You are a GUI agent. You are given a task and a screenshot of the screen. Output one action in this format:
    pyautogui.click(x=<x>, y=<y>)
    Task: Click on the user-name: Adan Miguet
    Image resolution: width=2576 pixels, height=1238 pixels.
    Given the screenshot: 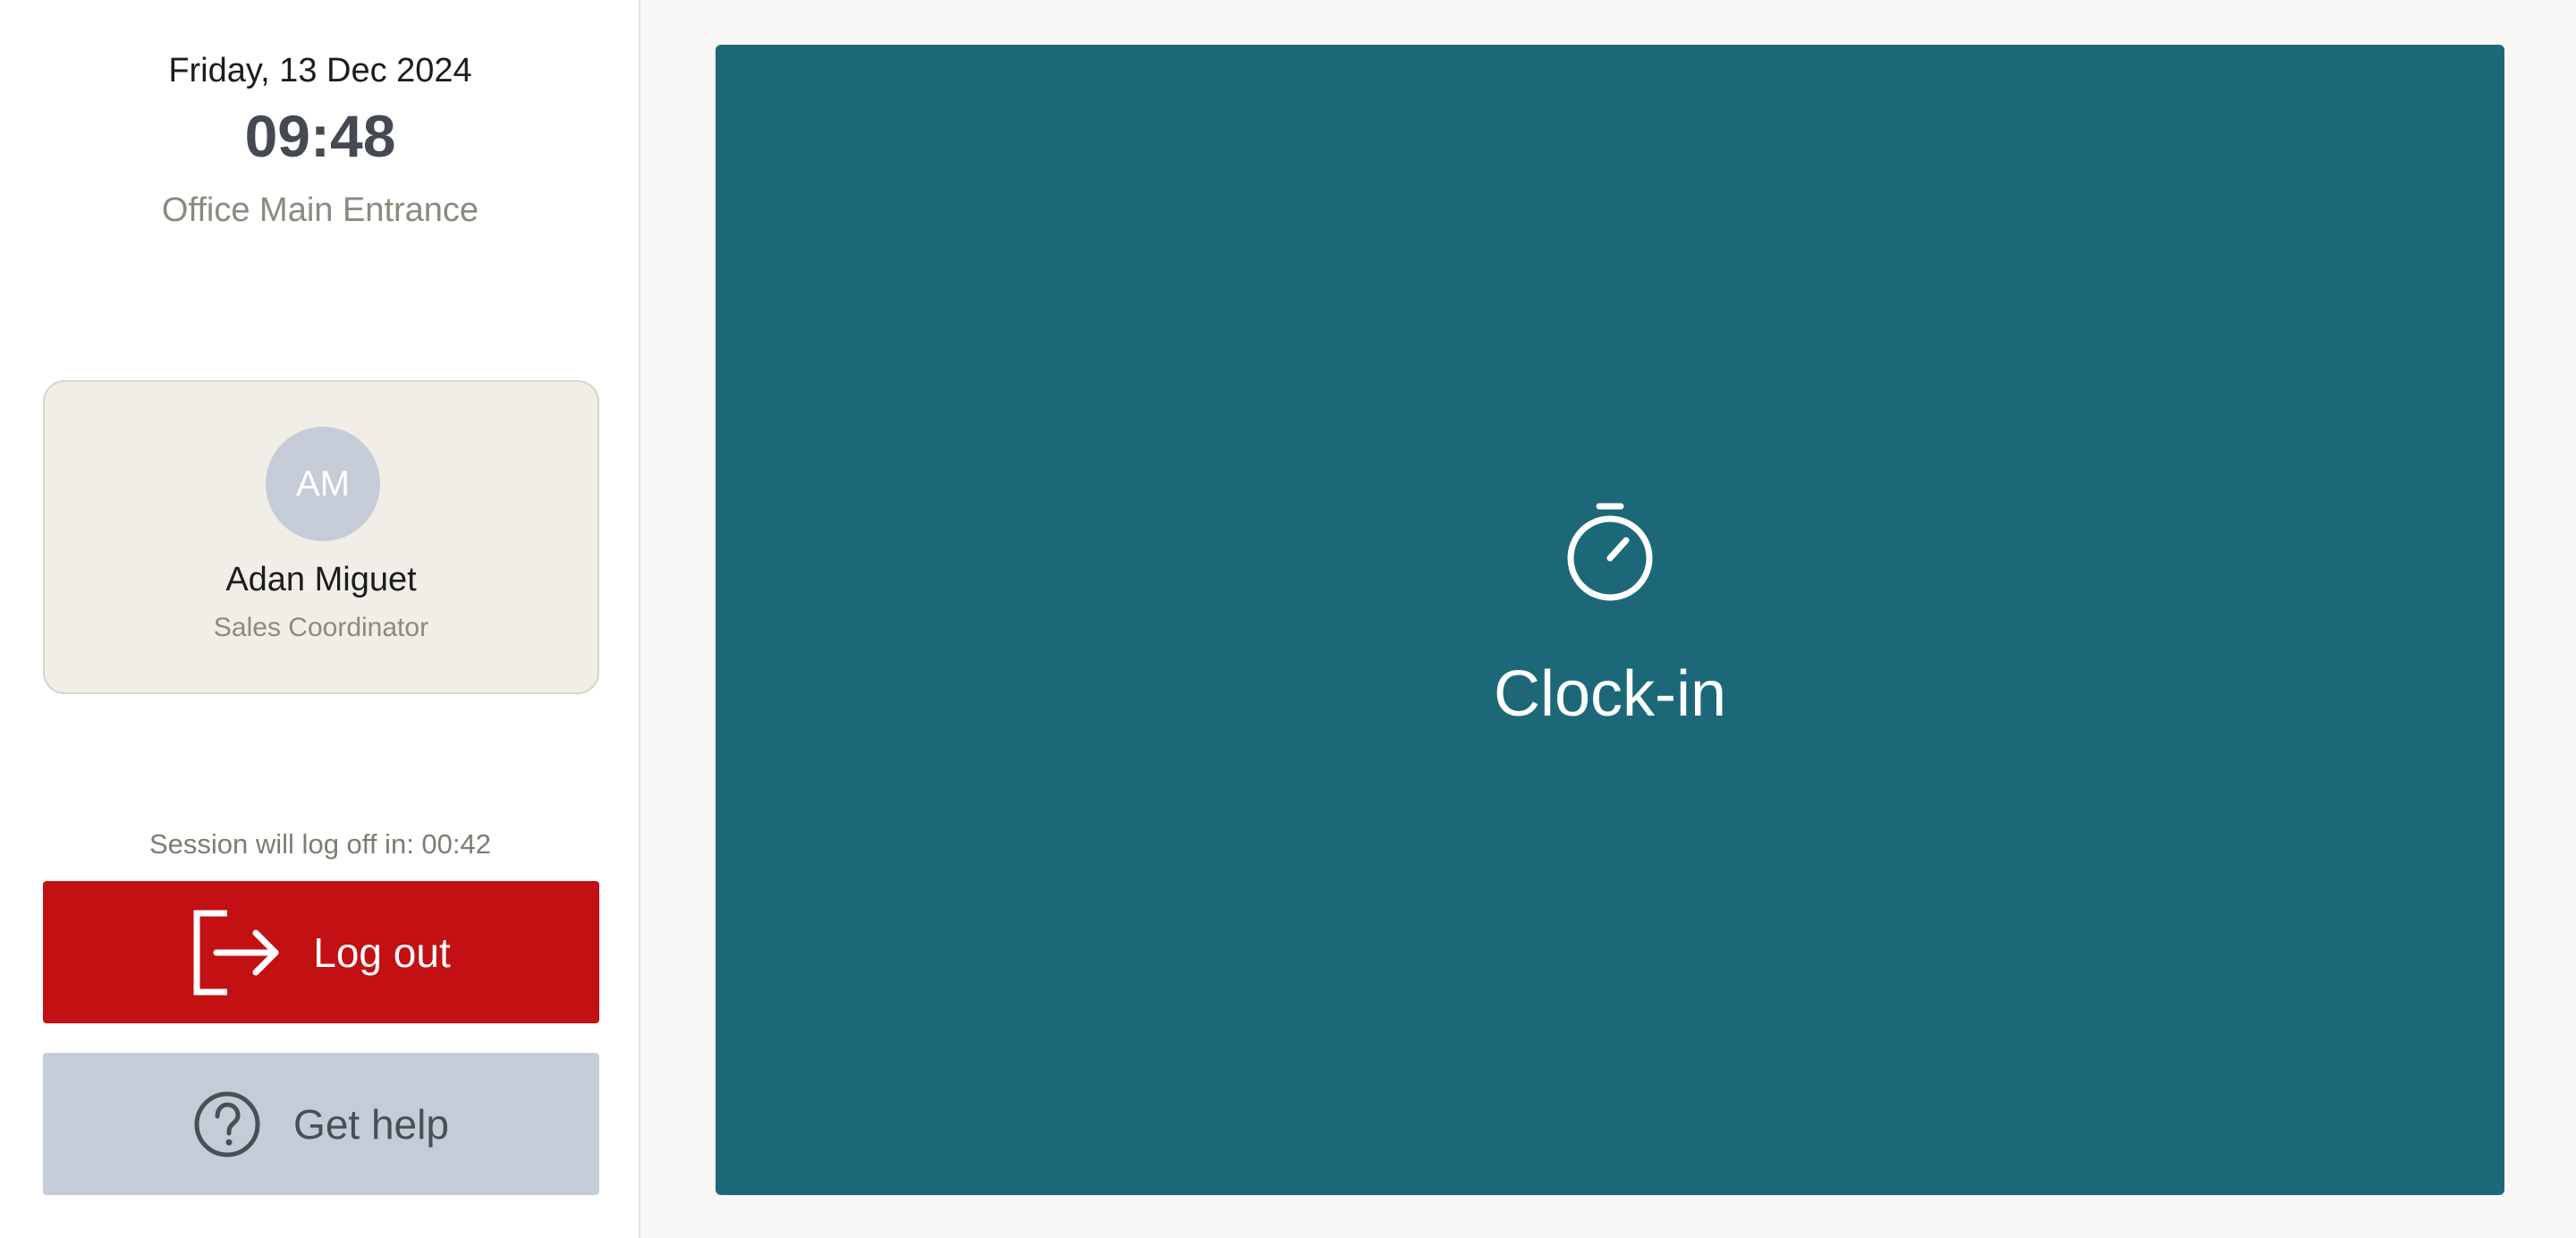 What is the action you would take?
    pyautogui.click(x=321, y=579)
    